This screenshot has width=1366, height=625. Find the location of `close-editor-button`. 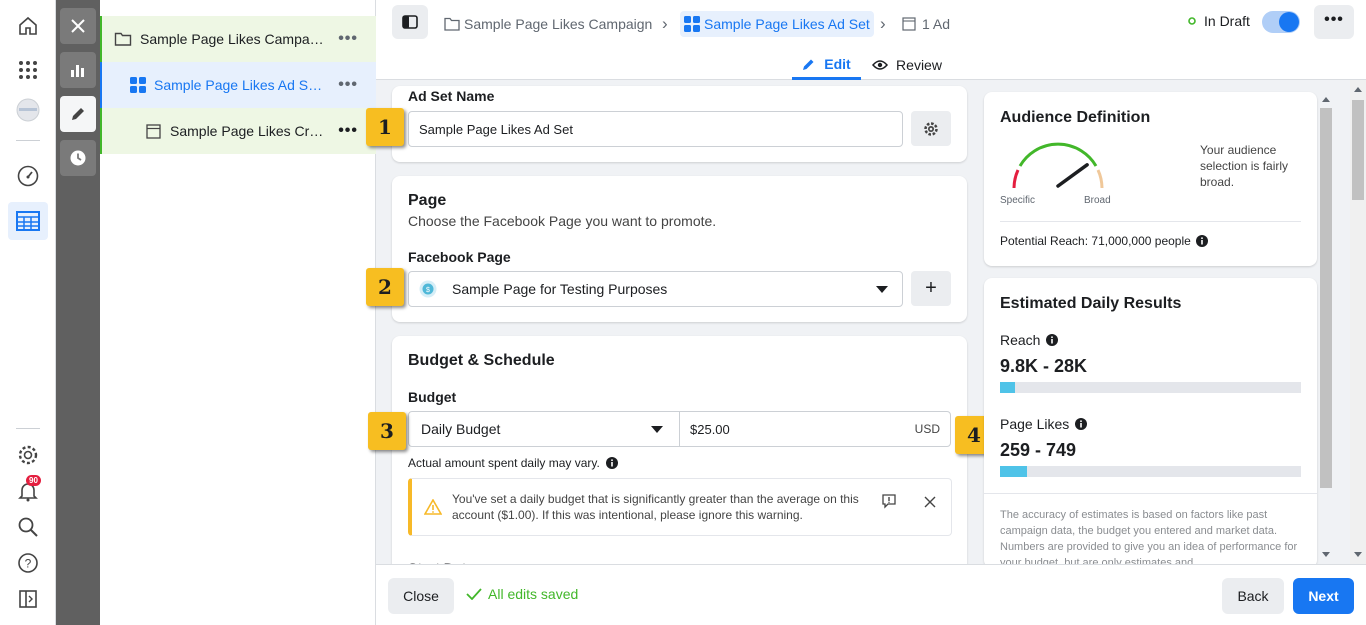

close-editor-button is located at coordinates (78, 26).